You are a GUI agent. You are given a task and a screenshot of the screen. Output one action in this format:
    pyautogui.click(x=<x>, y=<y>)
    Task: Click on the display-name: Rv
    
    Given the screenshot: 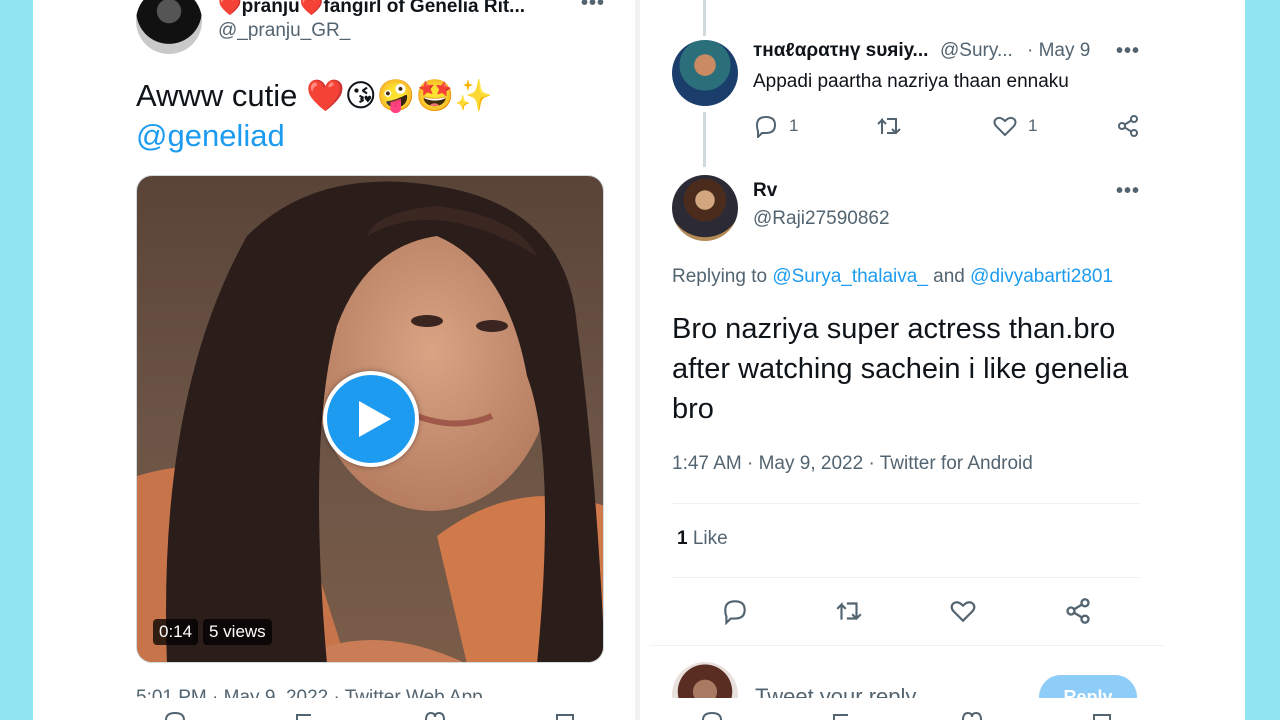 What is the action you would take?
    pyautogui.click(x=765, y=191)
    